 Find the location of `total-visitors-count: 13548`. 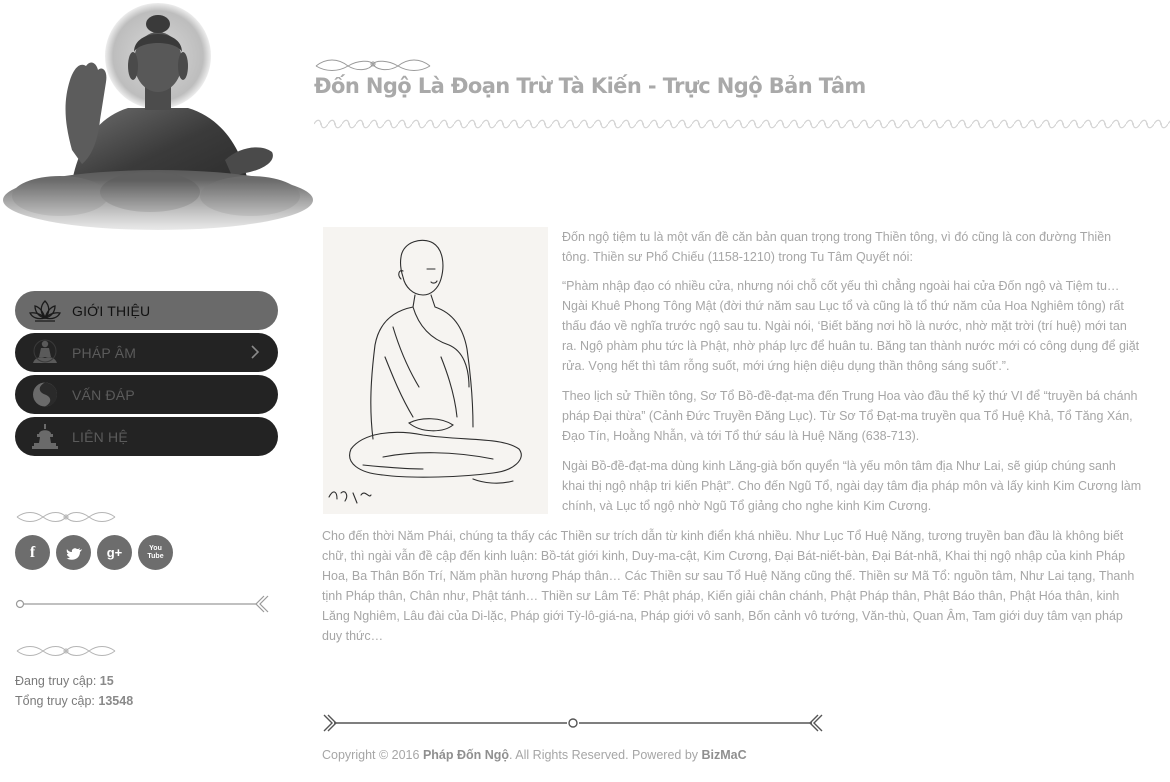

total-visitors-count: 13548 is located at coordinates (116, 701).